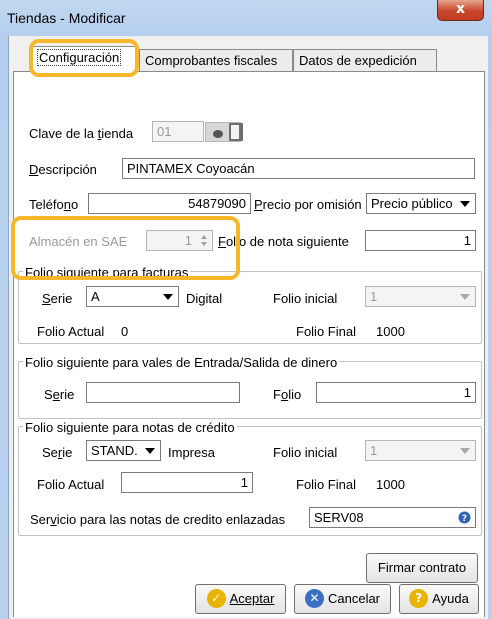 The image size is (492, 619). Describe the element at coordinates (390, 331) in the screenshot. I see `facturas-folio-final-value: 1000` at that location.